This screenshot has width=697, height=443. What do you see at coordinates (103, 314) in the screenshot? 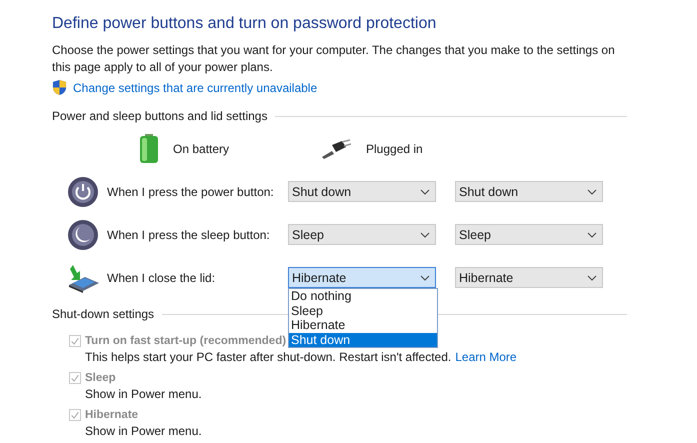
I see `section-heading: Shut-down settings` at bounding box center [103, 314].